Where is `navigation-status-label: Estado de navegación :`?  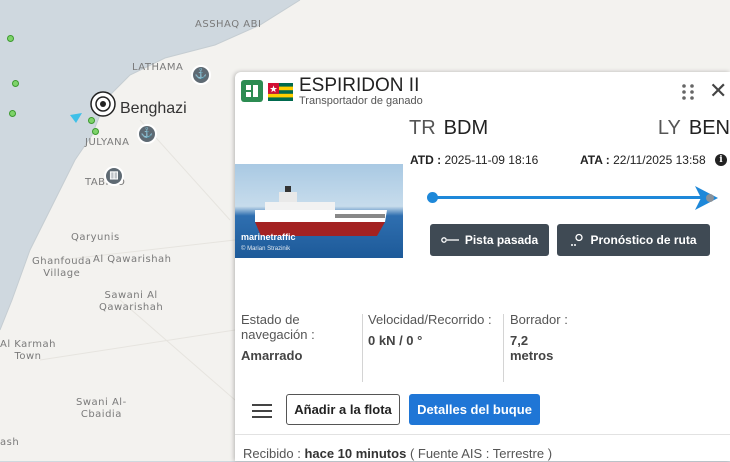 navigation-status-label: Estado de navegación : is located at coordinates (278, 327).